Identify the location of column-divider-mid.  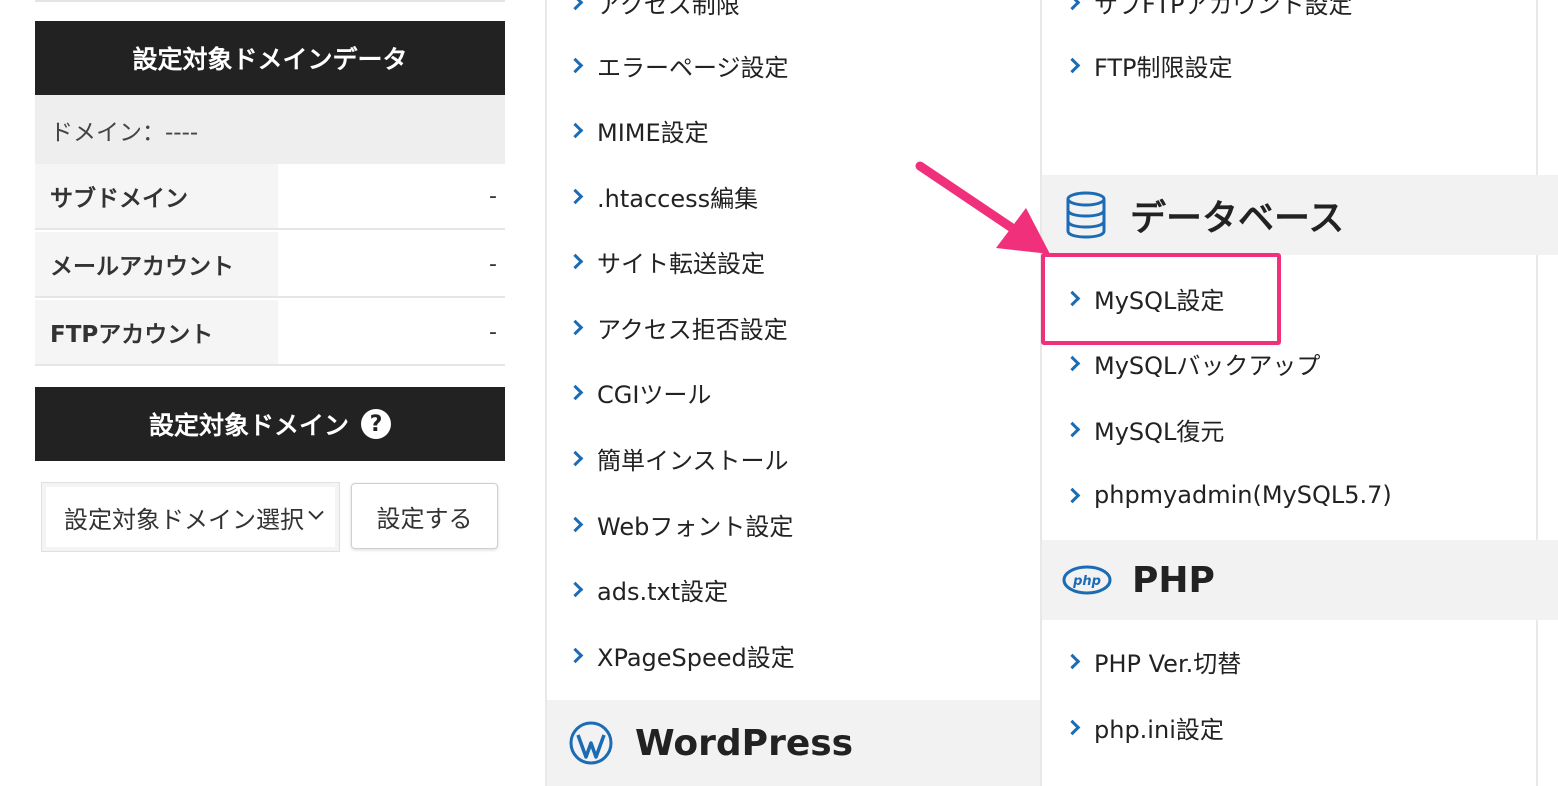
(1041, 393).